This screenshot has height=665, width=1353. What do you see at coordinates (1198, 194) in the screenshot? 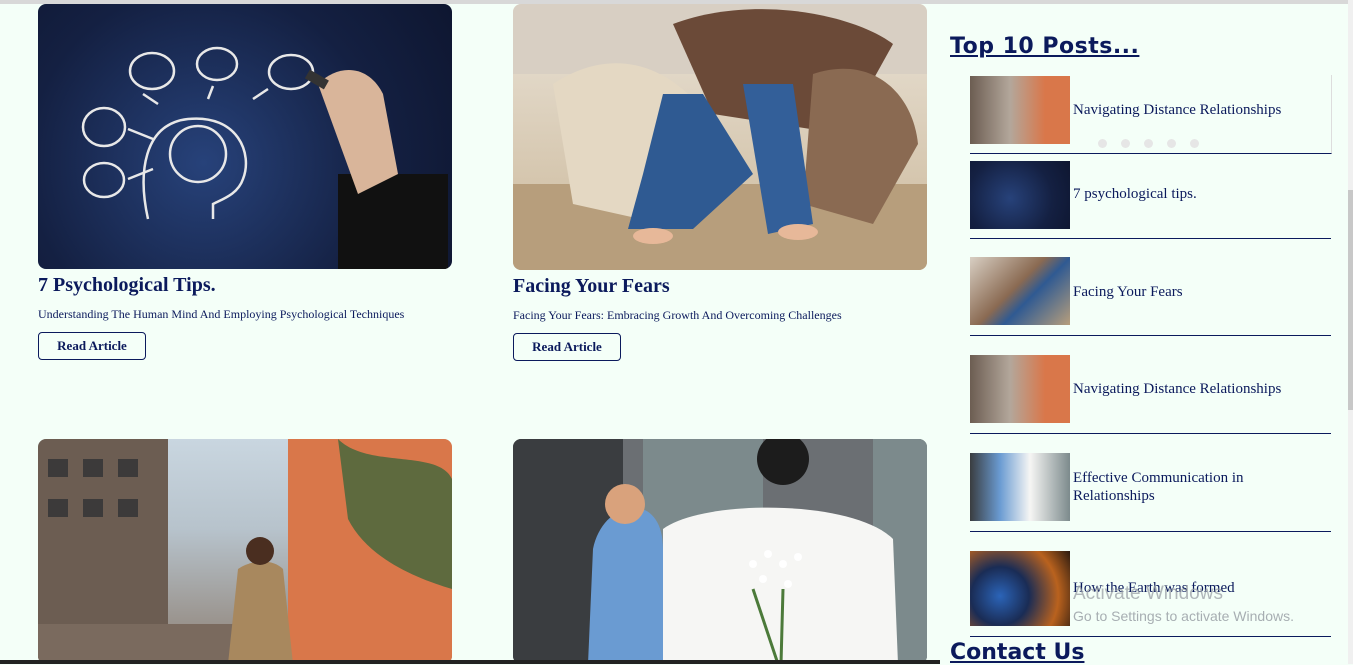
I see `post-title: 7 psychological tips.` at bounding box center [1198, 194].